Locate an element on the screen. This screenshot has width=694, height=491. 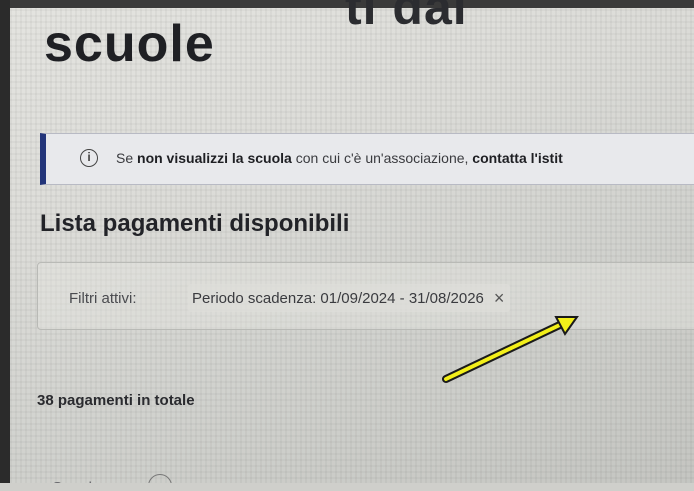
yellow-arrow-annotation is located at coordinates (510, 349).